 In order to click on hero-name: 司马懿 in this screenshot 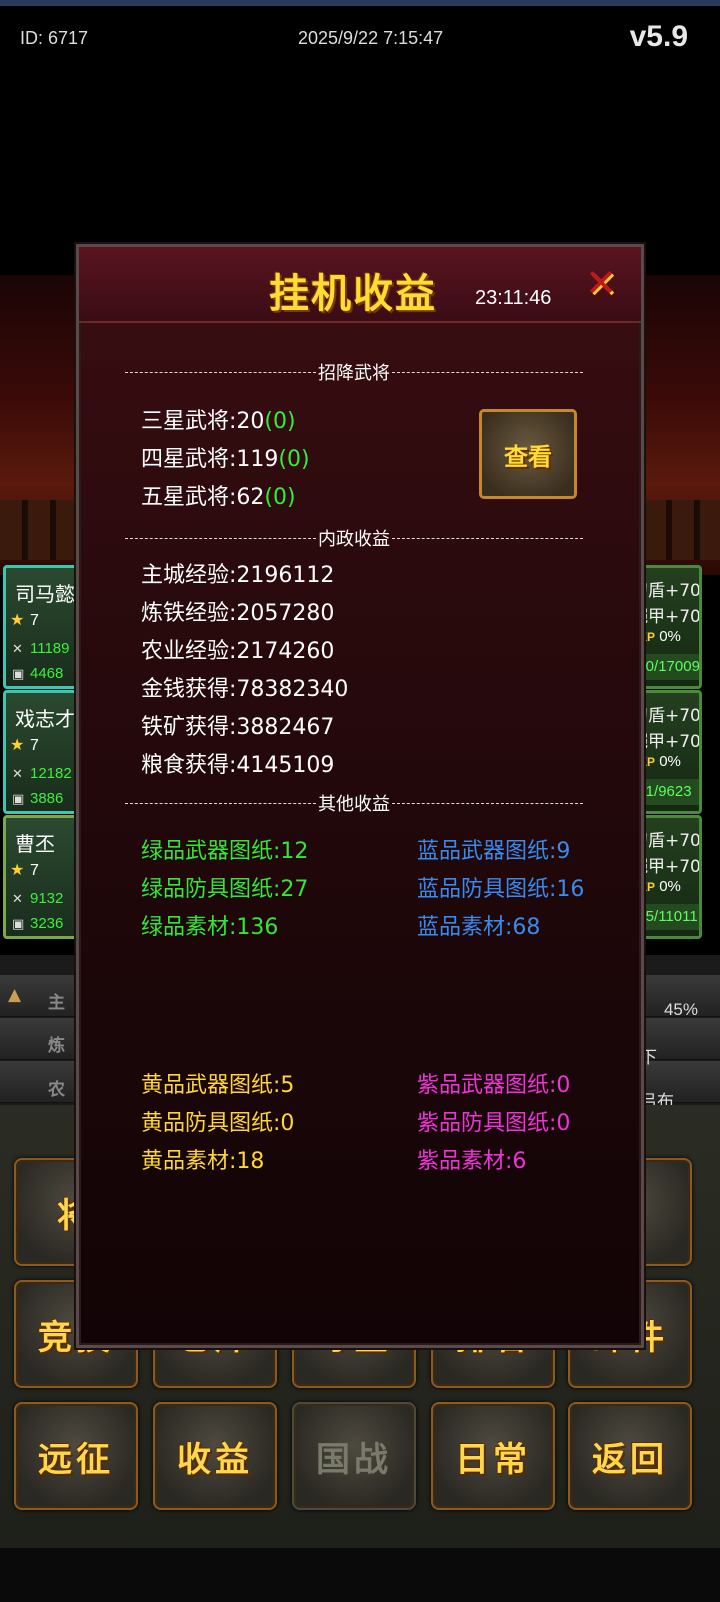, I will do `click(45, 594)`.